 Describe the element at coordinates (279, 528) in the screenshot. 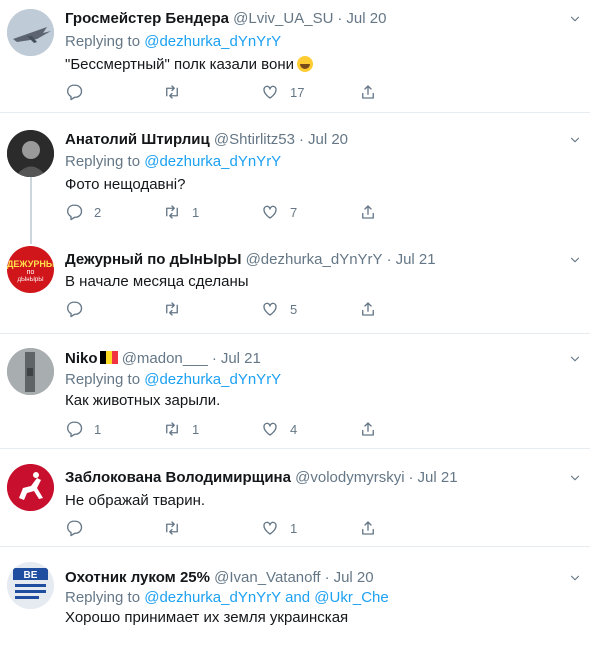

I see `like-button: 1` at that location.